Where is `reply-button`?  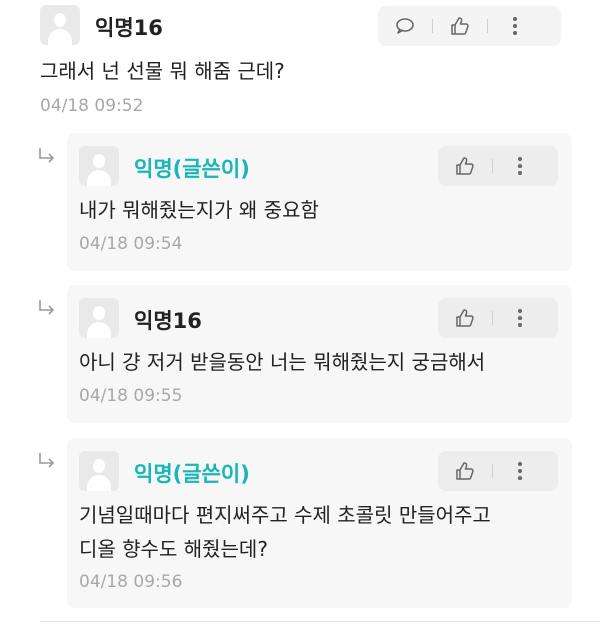
reply-button is located at coordinates (405, 26).